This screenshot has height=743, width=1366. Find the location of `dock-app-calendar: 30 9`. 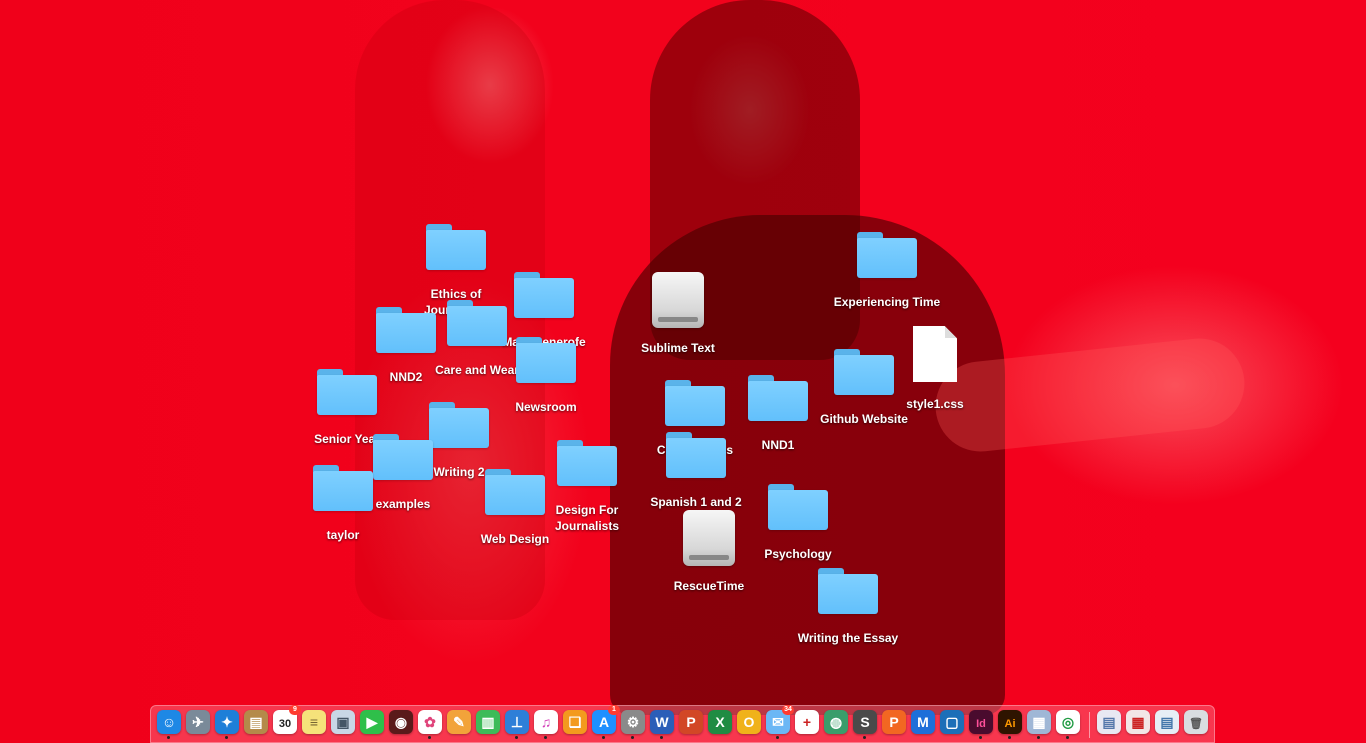

dock-app-calendar: 30 9 is located at coordinates (287, 719).